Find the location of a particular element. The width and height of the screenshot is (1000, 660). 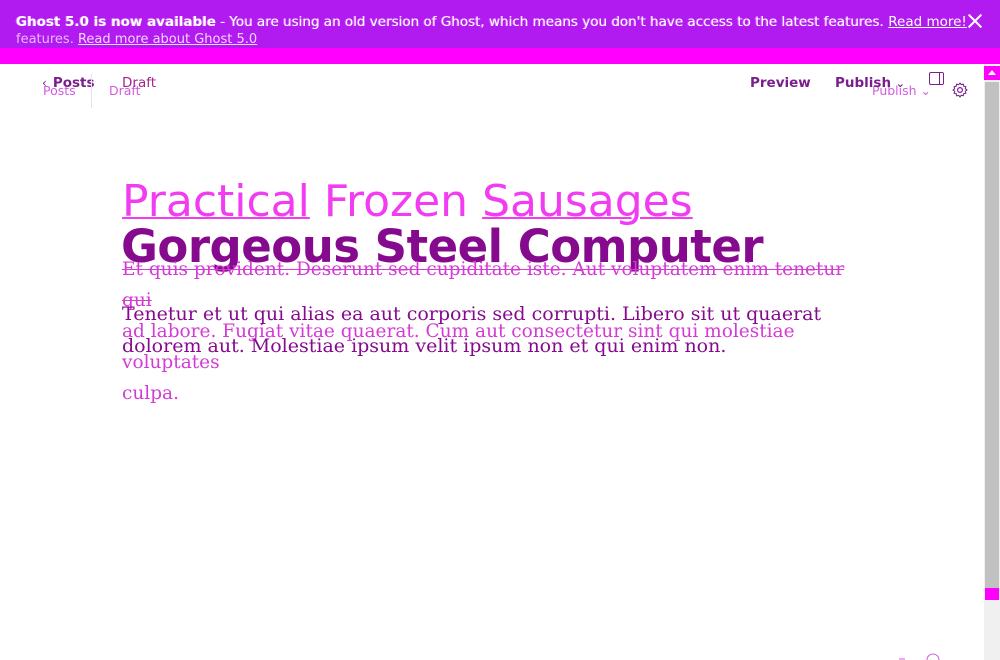

banner-strong: Ghost 5.0 is now available is located at coordinates (116, 22).